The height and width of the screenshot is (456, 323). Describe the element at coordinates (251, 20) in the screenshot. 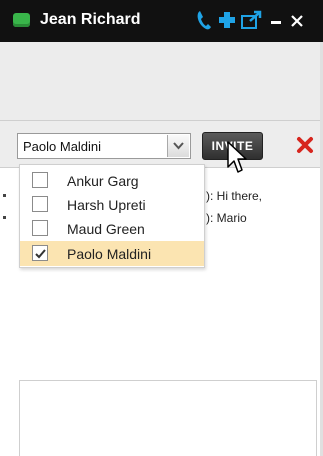

I see `share-screen-icon` at that location.